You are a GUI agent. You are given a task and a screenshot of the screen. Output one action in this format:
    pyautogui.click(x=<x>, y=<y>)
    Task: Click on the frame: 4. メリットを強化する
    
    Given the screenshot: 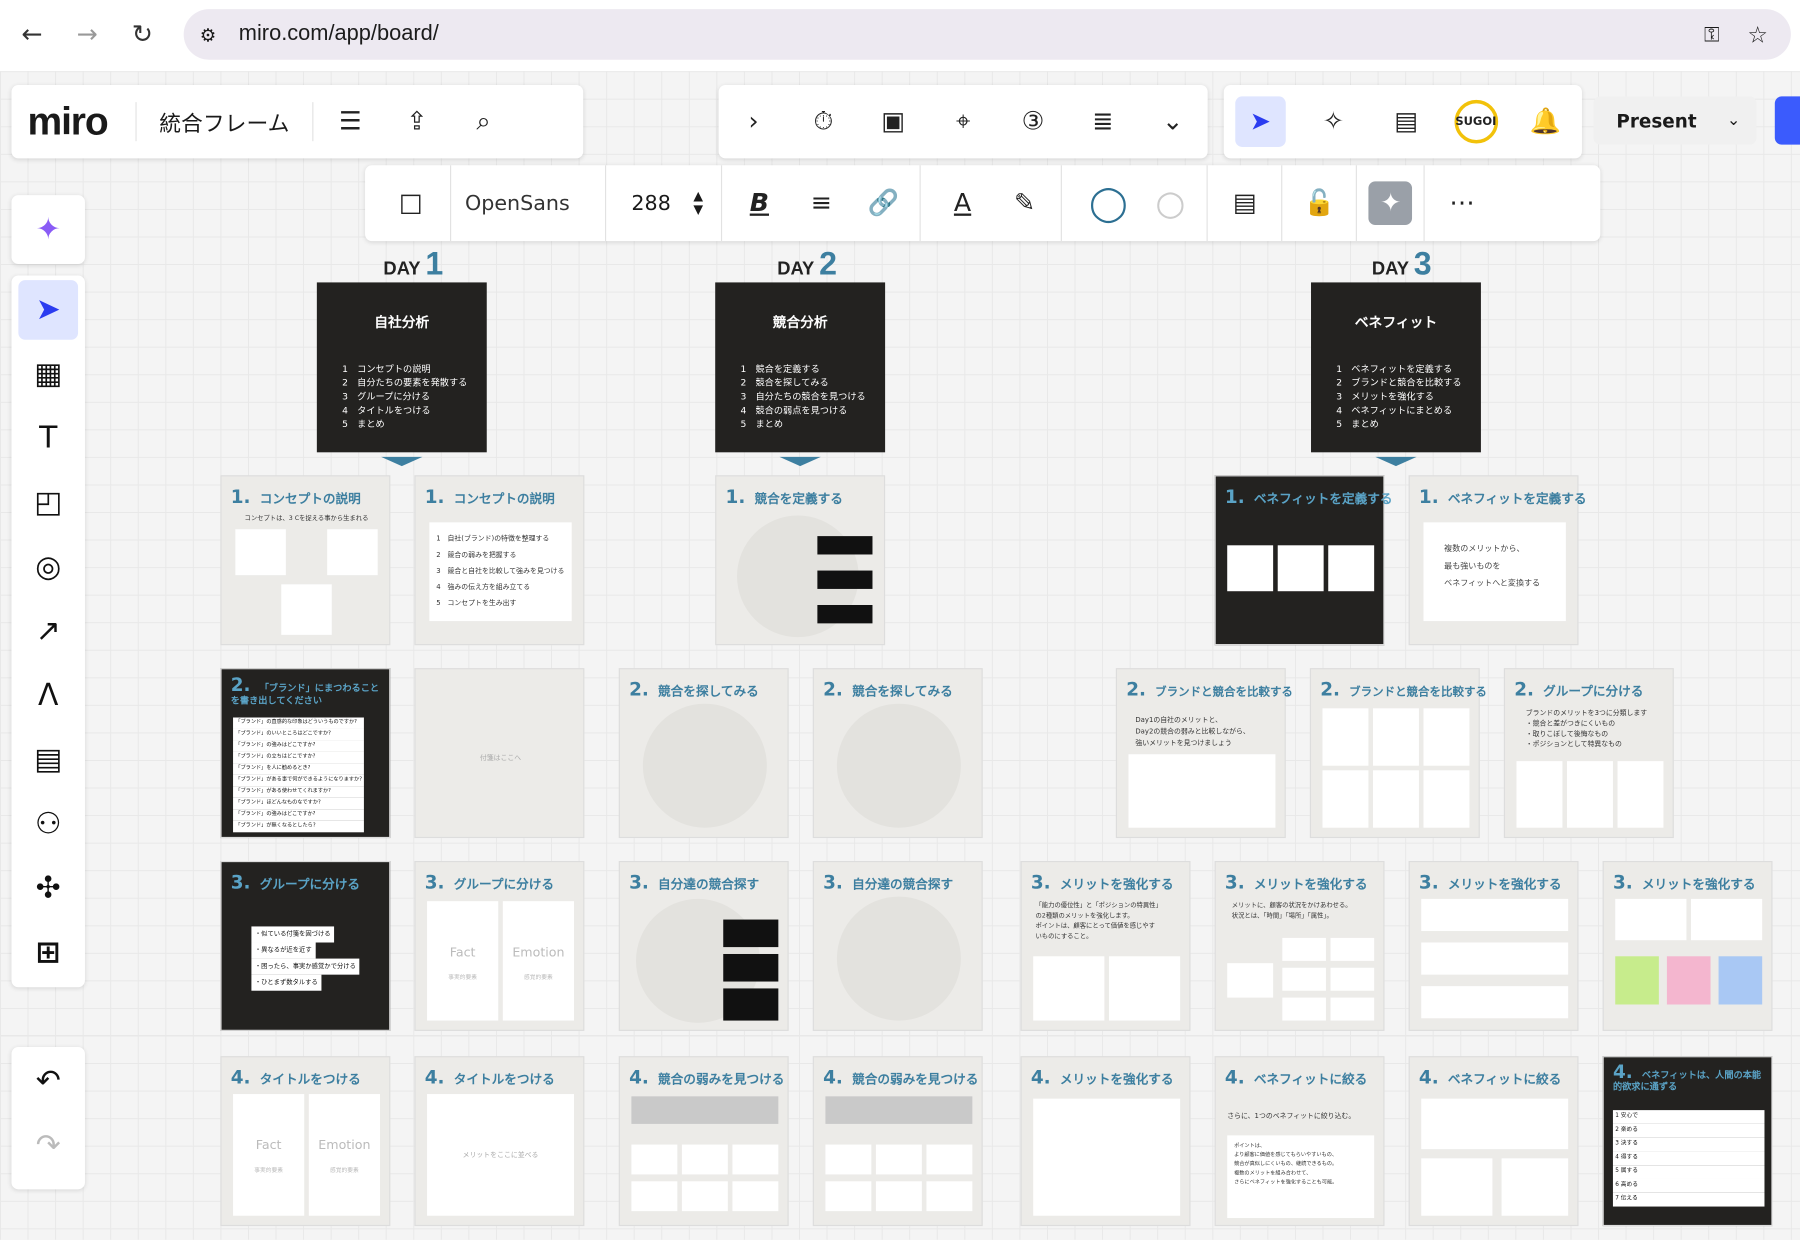 What is the action you would take?
    pyautogui.click(x=1105, y=1141)
    